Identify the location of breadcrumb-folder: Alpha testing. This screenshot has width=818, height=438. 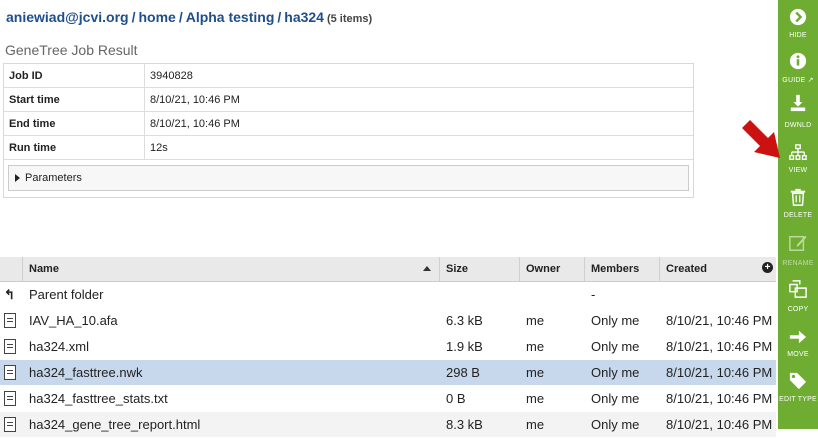
(230, 17).